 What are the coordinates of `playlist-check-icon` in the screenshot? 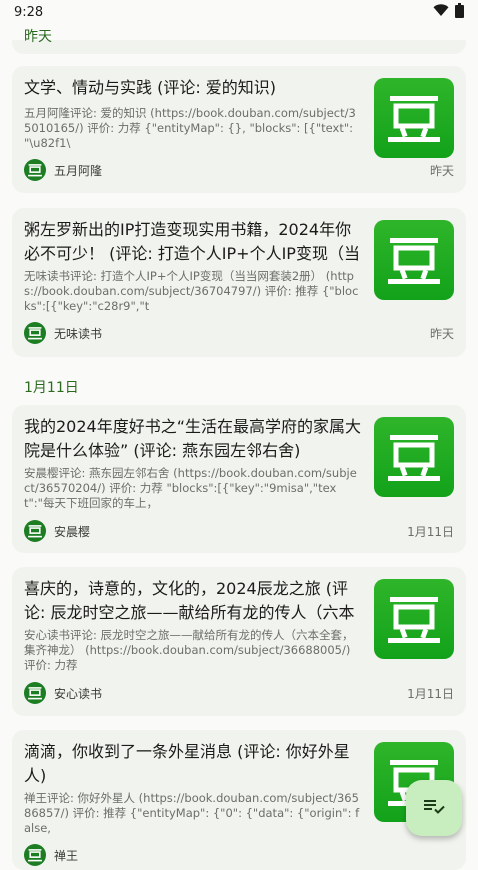 It's located at (434, 808).